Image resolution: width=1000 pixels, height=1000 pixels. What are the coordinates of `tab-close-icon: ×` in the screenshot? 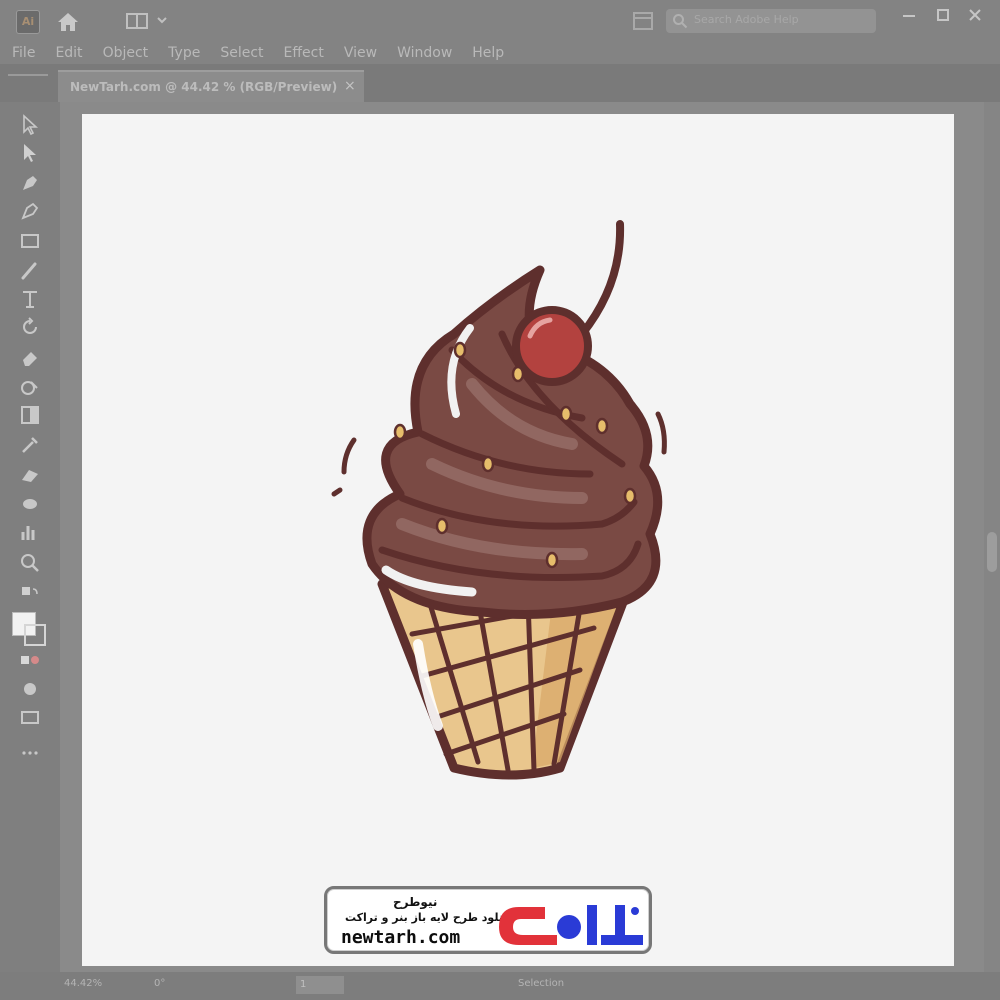 It's located at (350, 86).